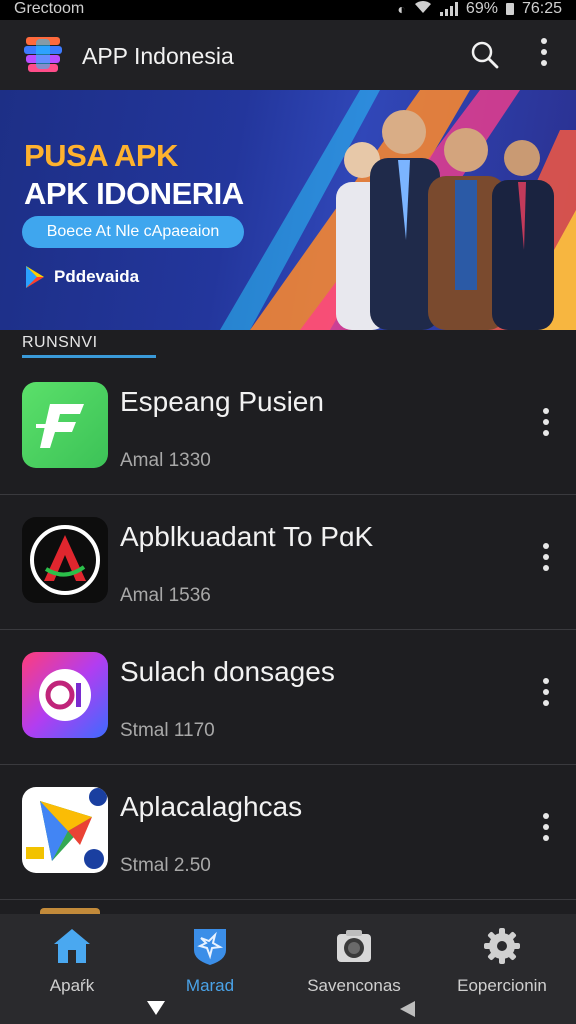  What do you see at coordinates (167, 730) in the screenshot?
I see `app-meta: Stmal 1170` at bounding box center [167, 730].